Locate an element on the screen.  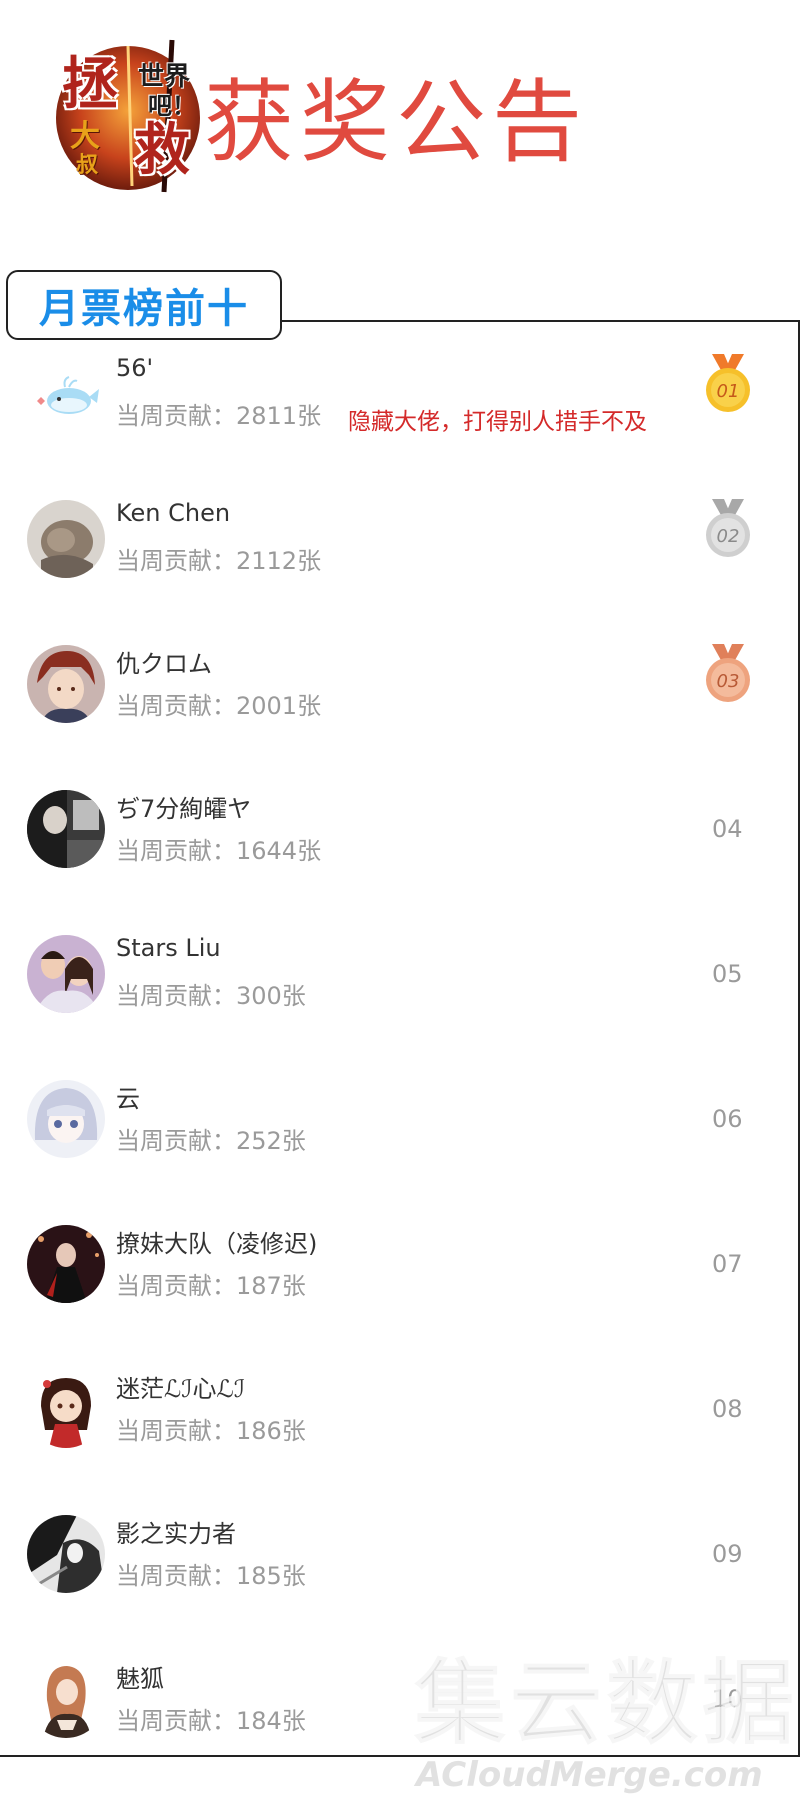
animal-avatar is located at coordinates (66, 539).